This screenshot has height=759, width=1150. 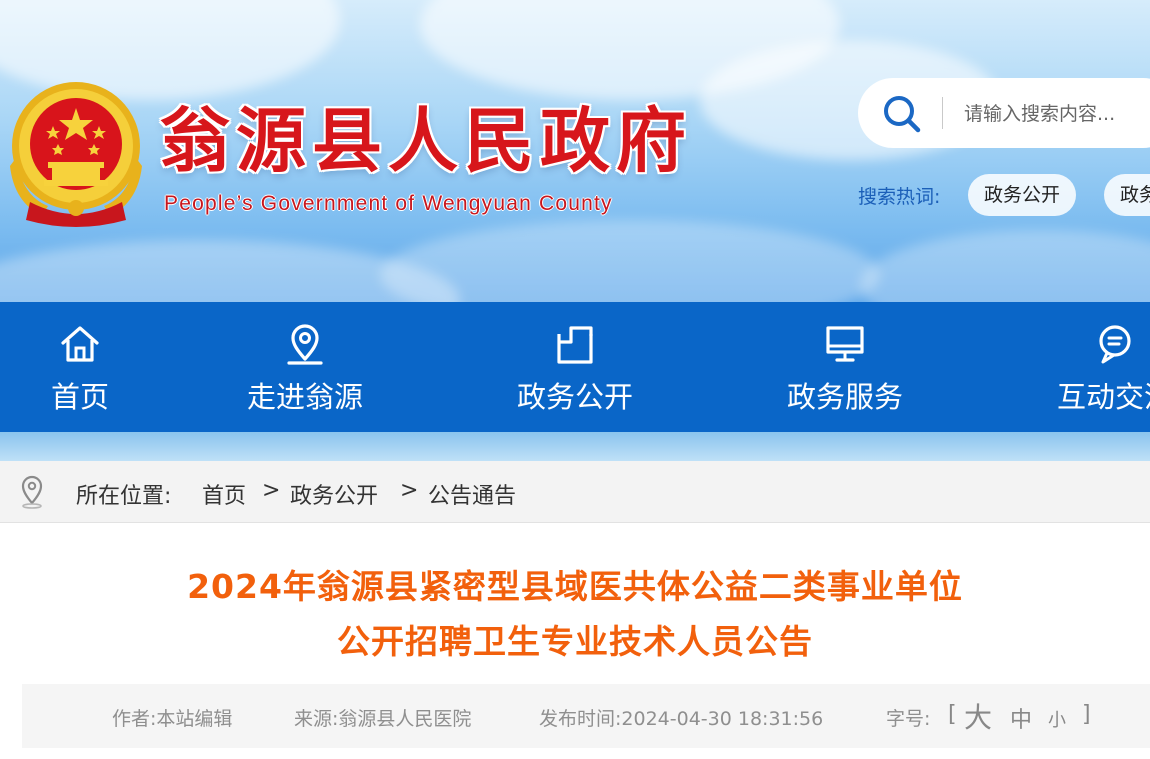 I want to click on site-title: 翁源县人民政府, so click(x=426, y=140).